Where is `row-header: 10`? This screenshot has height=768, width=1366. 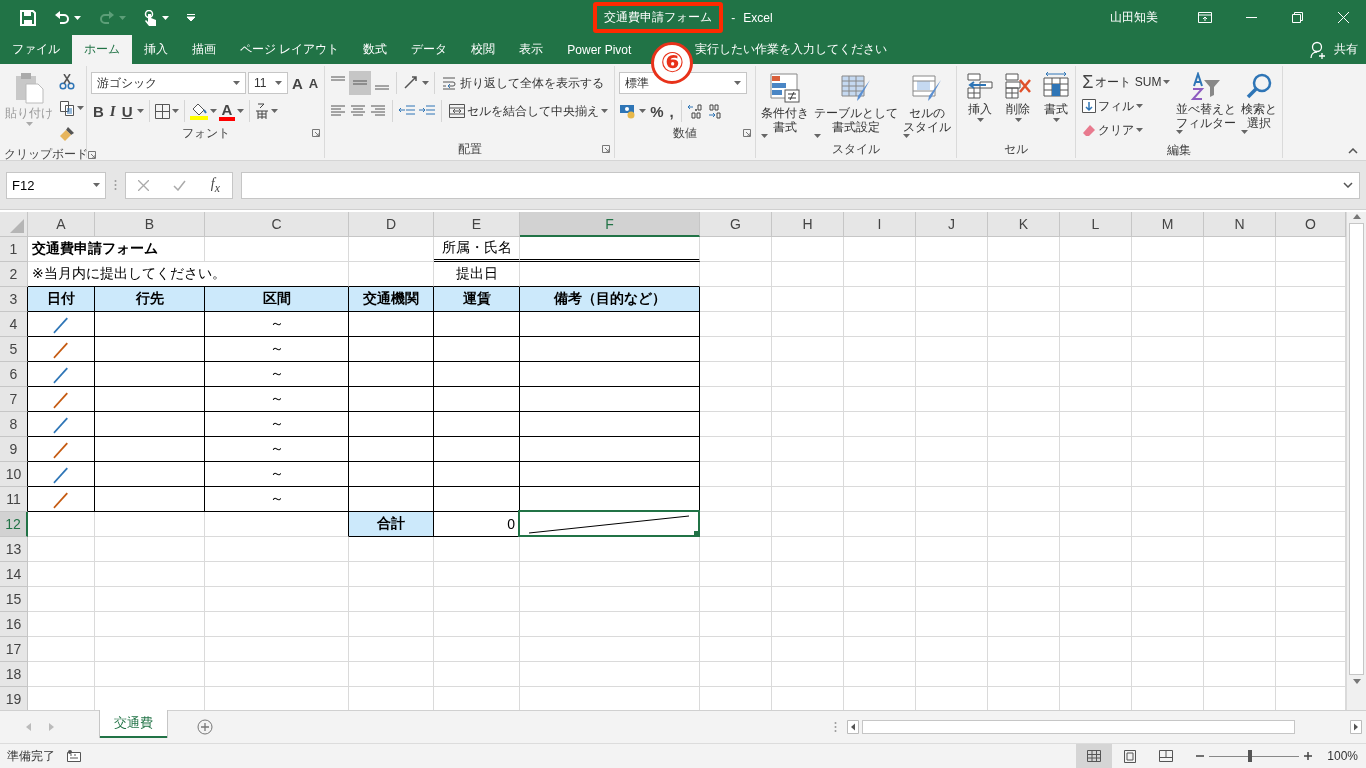
row-header: 10 is located at coordinates (14, 474).